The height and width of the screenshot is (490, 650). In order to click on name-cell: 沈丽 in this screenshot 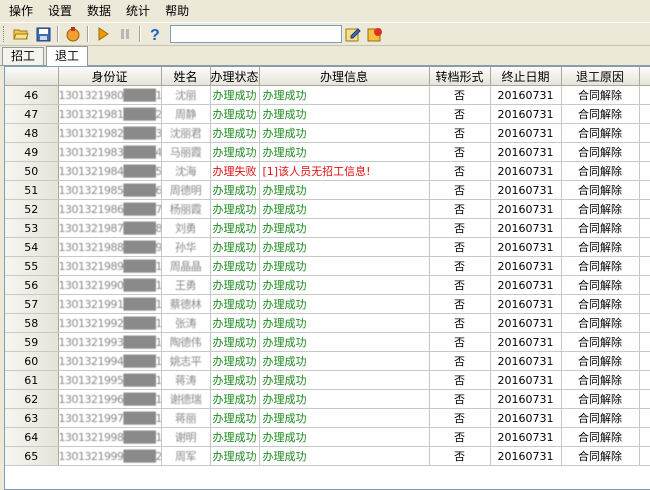, I will do `click(186, 95)`.